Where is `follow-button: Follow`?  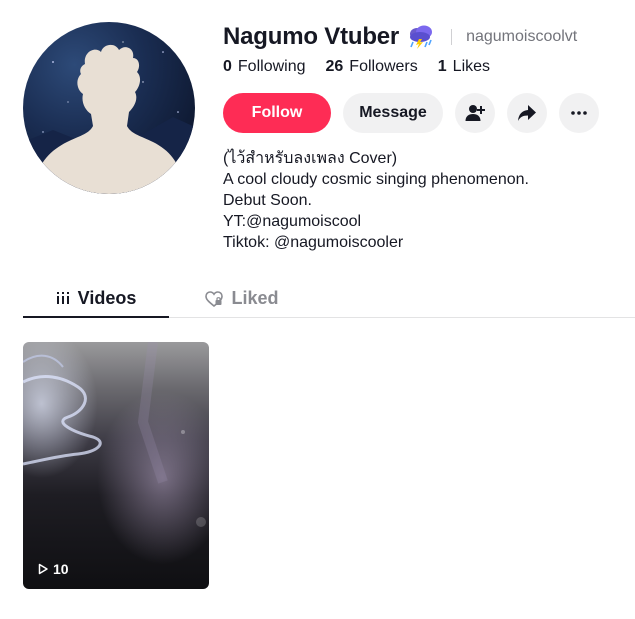
follow-button: Follow is located at coordinates (277, 113).